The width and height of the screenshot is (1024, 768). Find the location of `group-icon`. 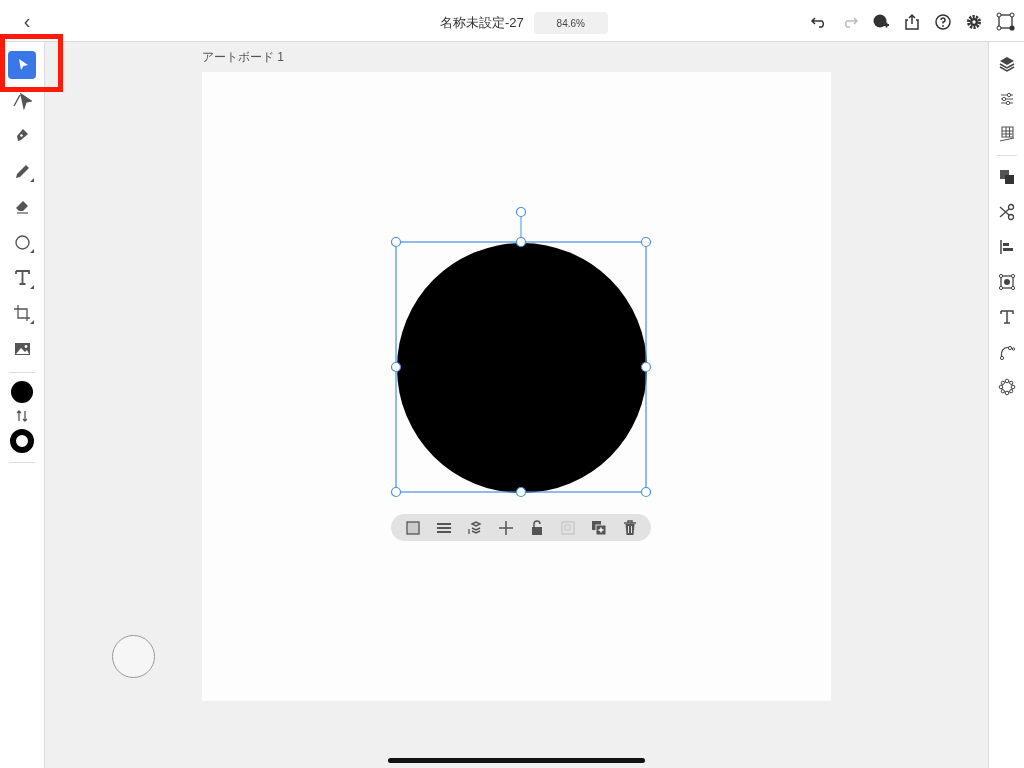

group-icon is located at coordinates (567, 527).